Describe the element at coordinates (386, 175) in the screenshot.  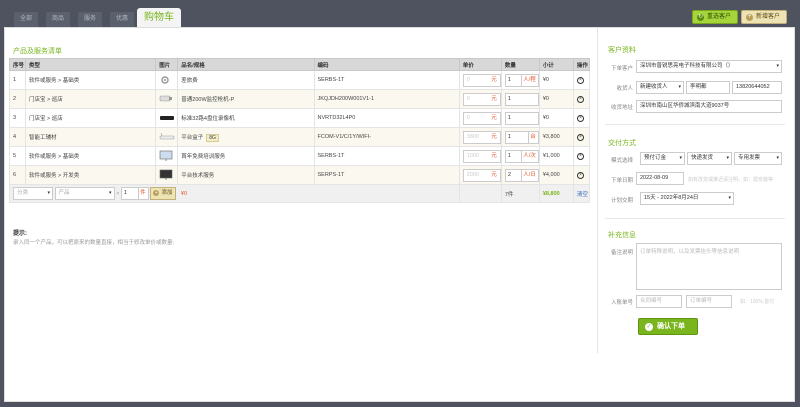
I see `row-code: SERPS-1T` at that location.